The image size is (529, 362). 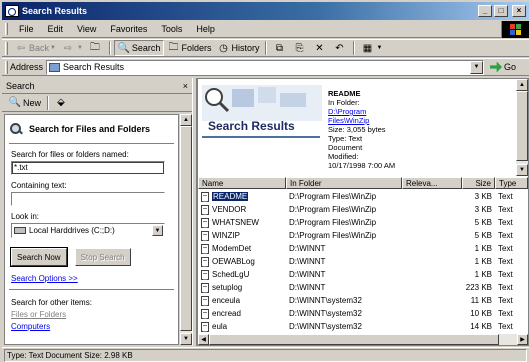 I want to click on forward-dropdown-icon: ▼, so click(x=80, y=48).